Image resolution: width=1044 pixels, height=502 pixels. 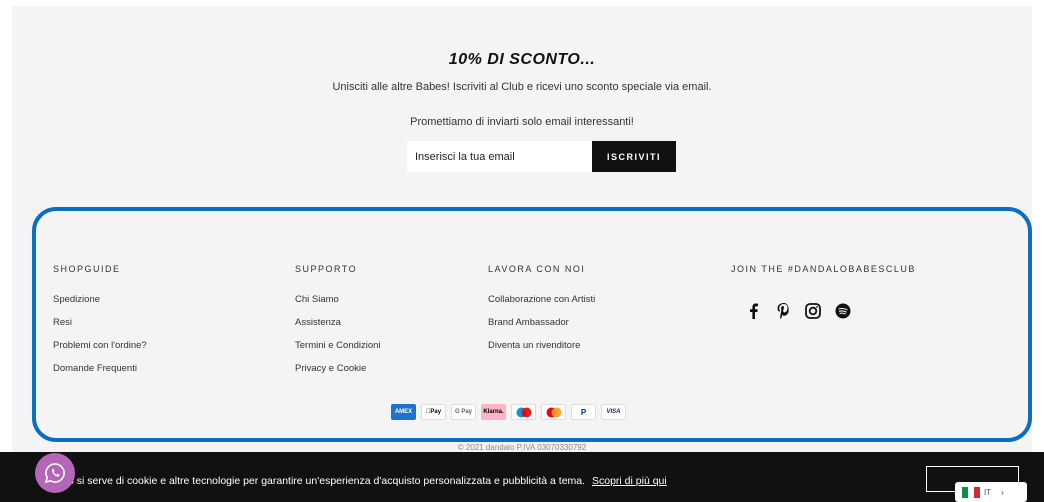 I want to click on email-input, so click(x=499, y=156).